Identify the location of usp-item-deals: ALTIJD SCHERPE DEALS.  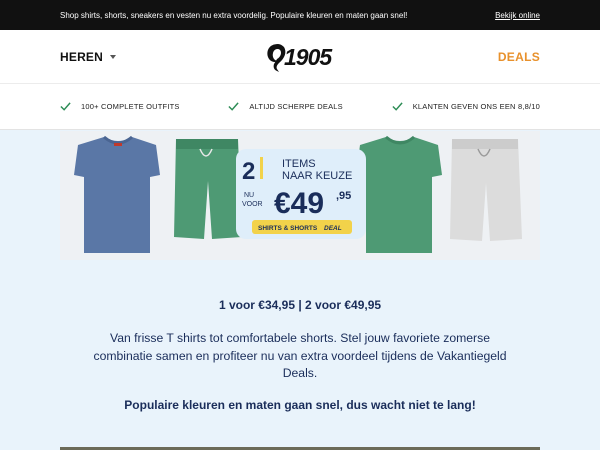
(285, 106).